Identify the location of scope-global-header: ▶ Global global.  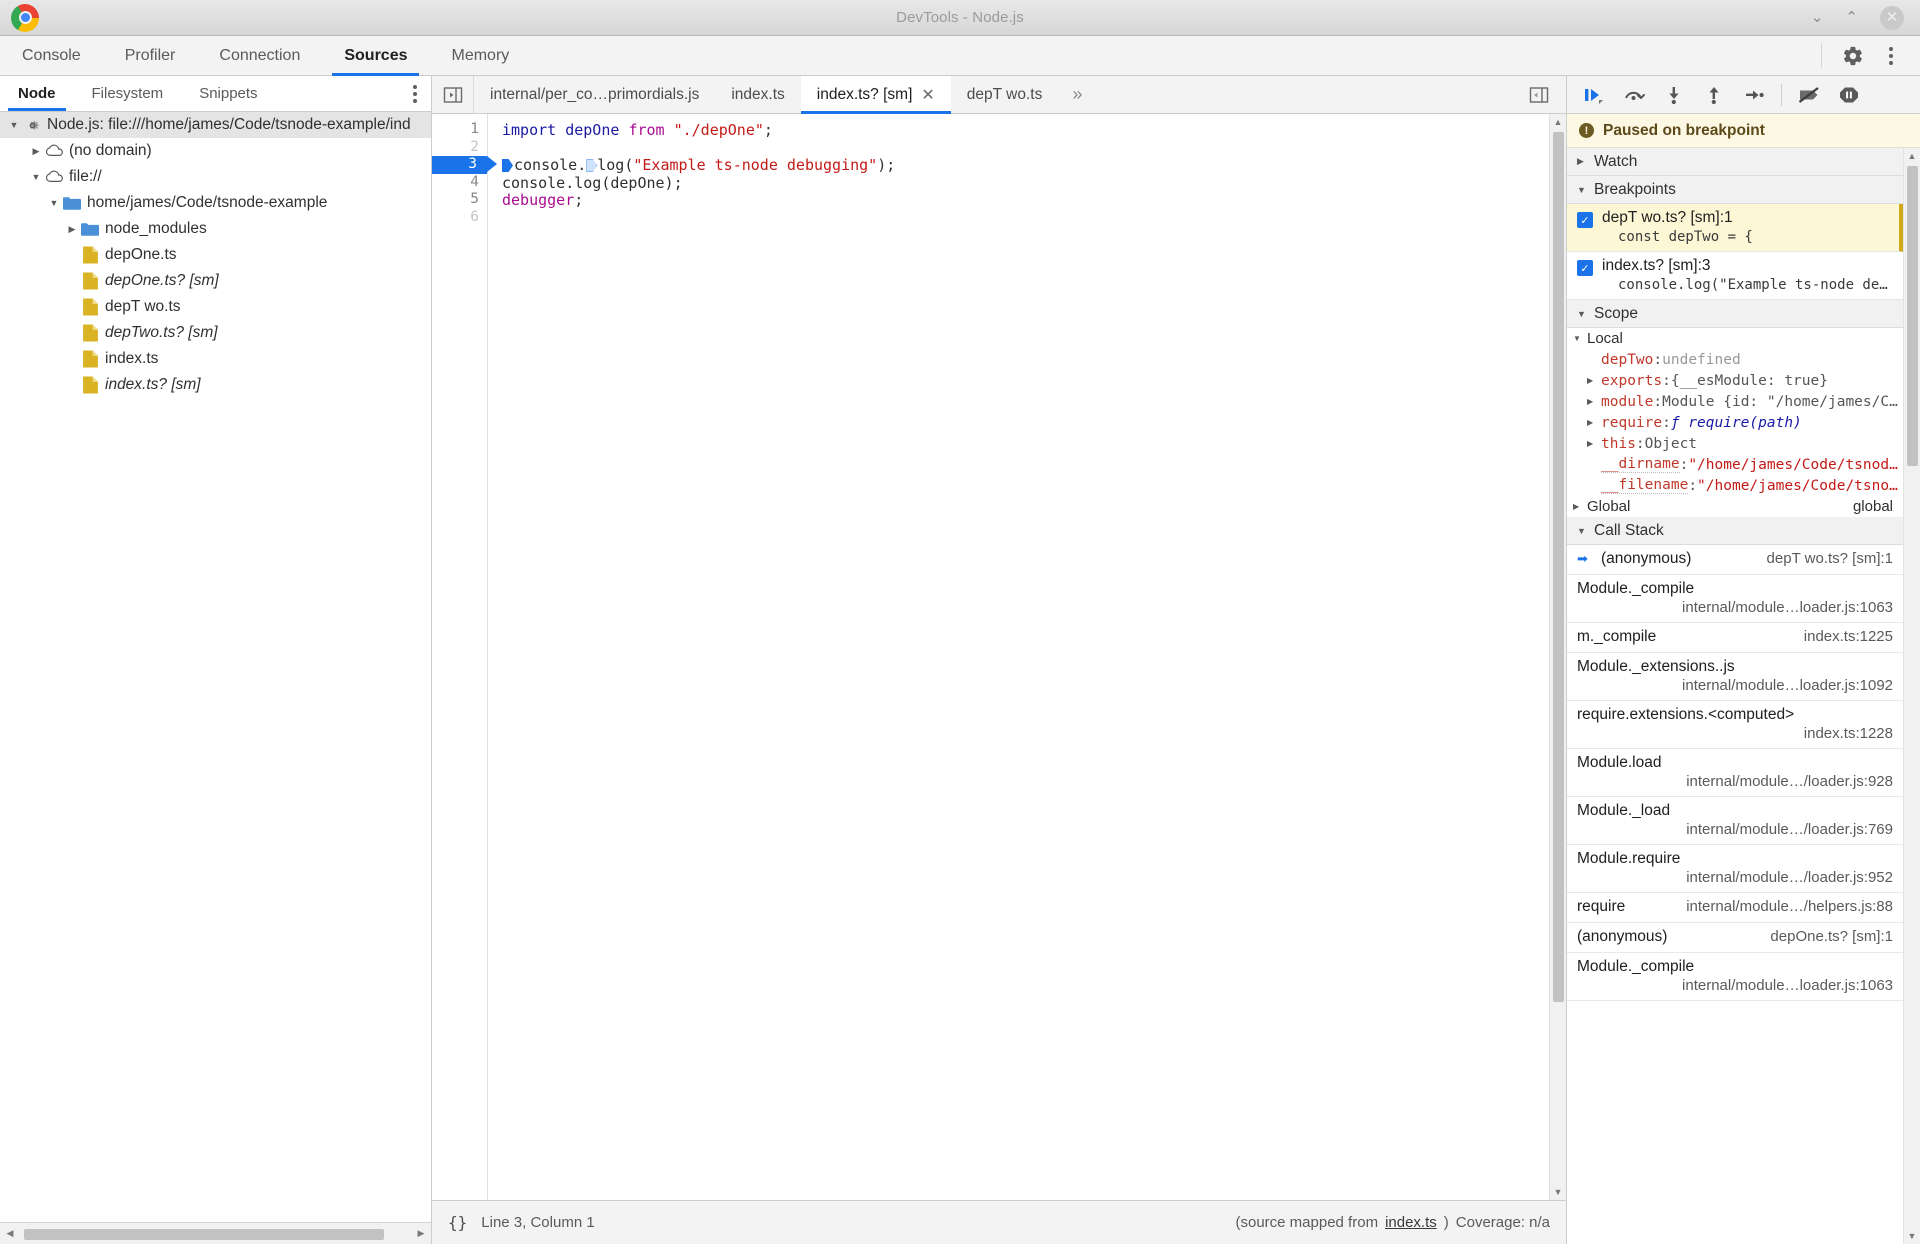
(1735, 506).